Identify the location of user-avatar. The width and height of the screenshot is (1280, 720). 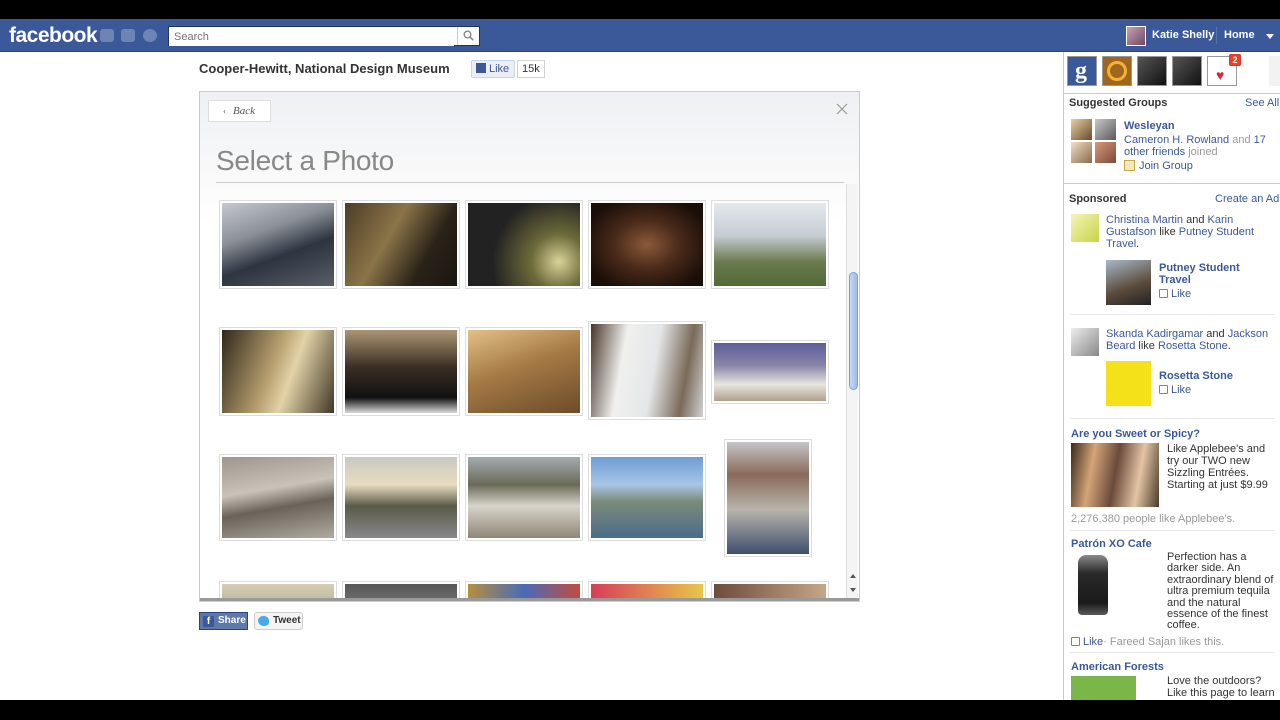
(1136, 36).